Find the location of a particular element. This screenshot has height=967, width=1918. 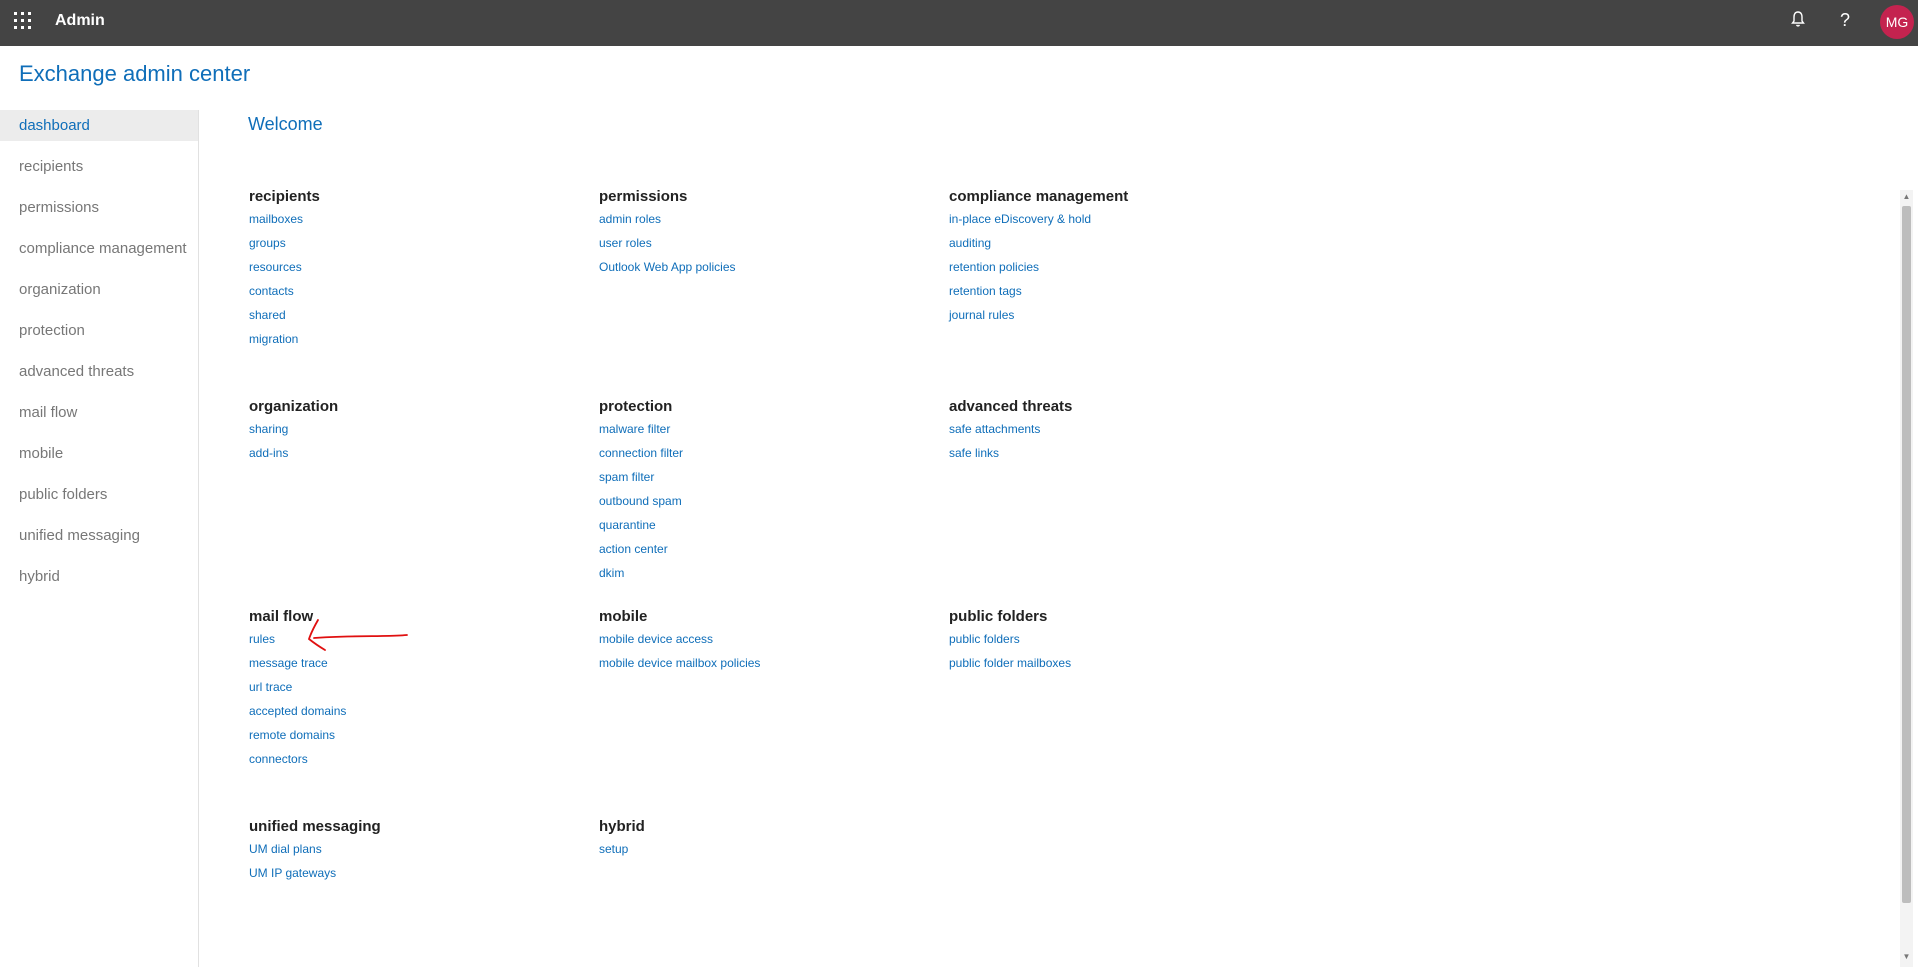

link-shared: shared is located at coordinates (414, 318).